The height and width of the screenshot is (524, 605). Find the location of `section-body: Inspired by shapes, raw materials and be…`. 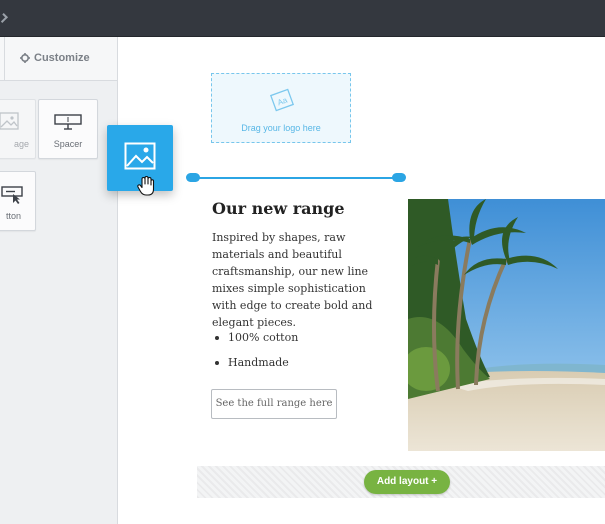

section-body: Inspired by shapes, raw materials and be… is located at coordinates (302, 280).